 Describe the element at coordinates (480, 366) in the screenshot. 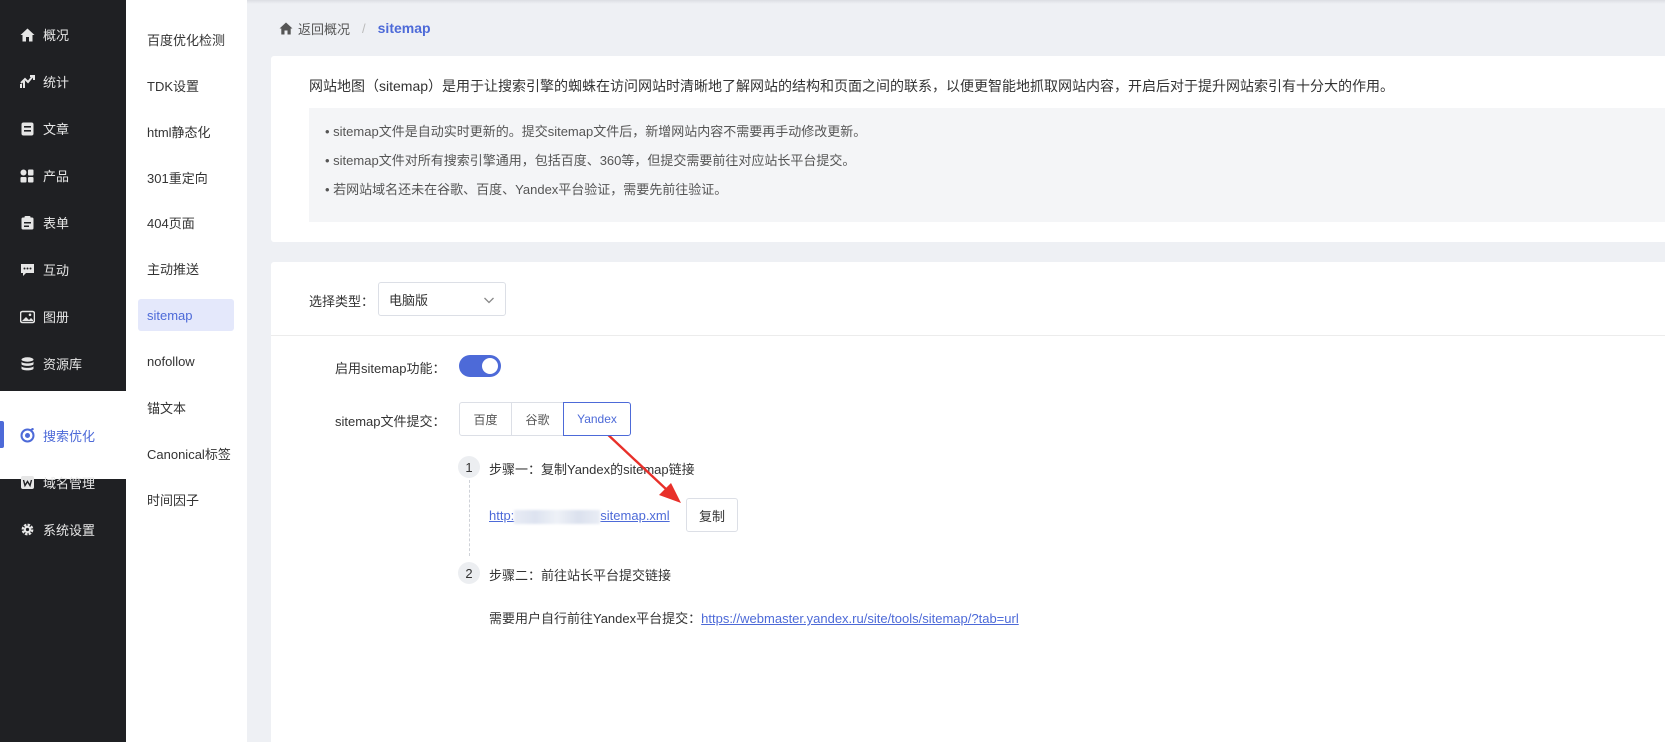

I see `enable-sitemap-toggle` at that location.